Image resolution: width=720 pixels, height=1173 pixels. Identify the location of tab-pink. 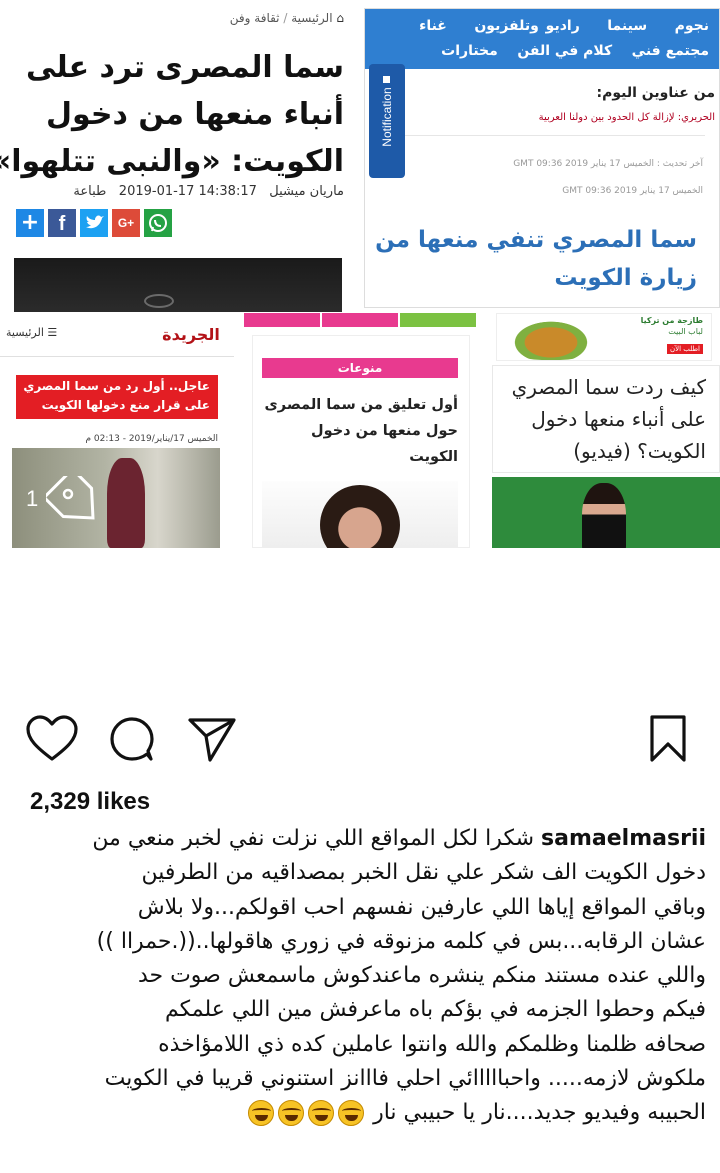
(282, 320).